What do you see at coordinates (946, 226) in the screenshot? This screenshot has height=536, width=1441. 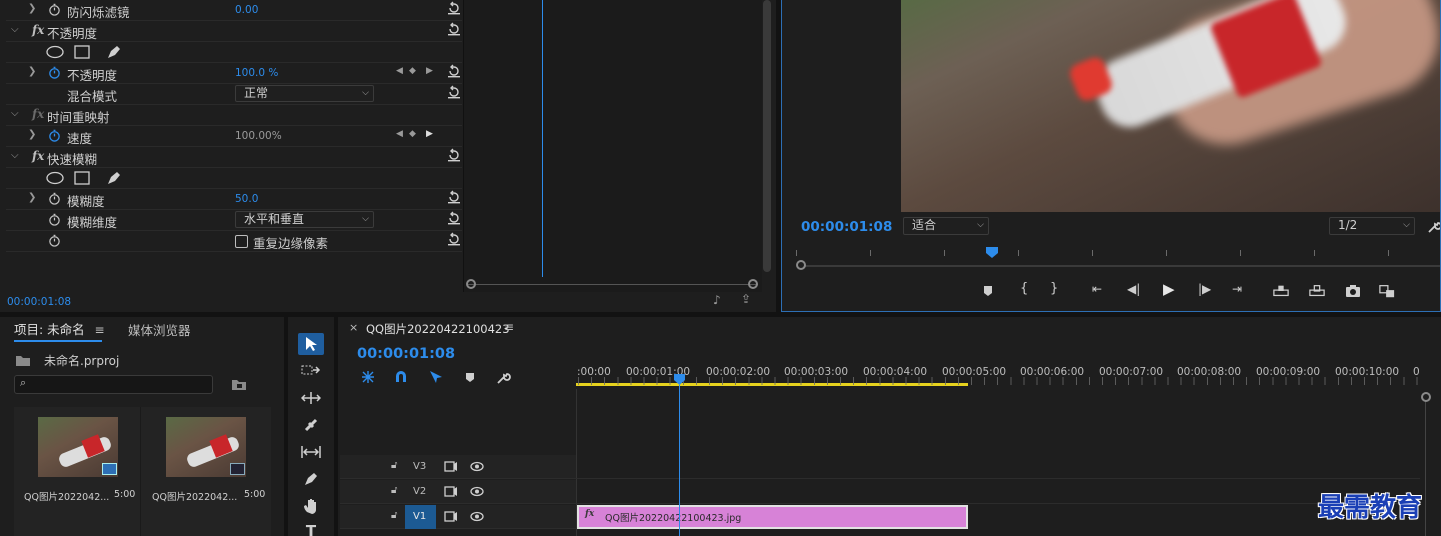 I see `fit-dropdown: 适合 ⌵` at bounding box center [946, 226].